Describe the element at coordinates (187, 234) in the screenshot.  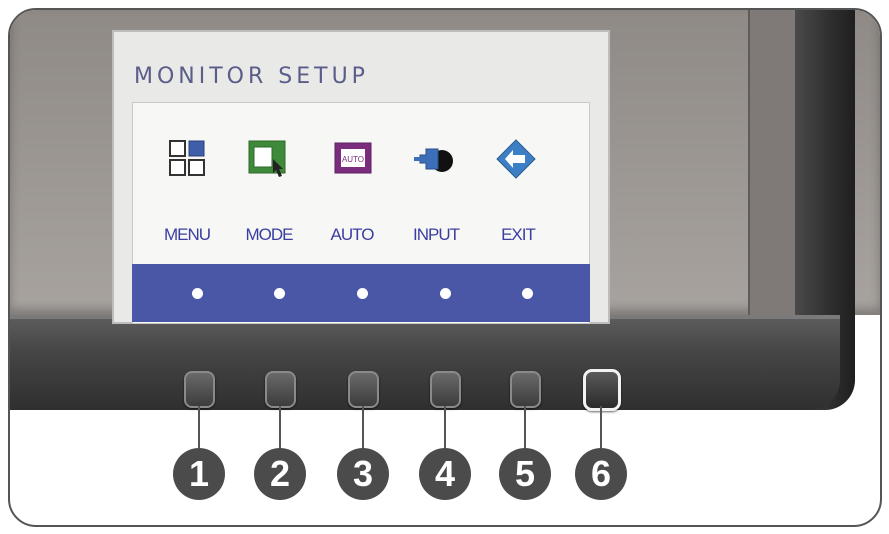
I see `osd-label-menu: MENU` at that location.